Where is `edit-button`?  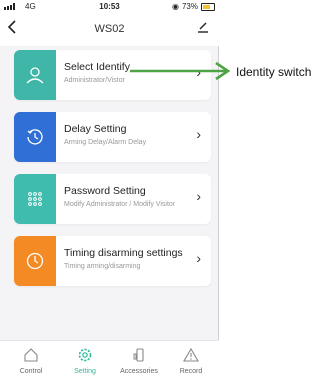
edit-button is located at coordinates (203, 29).